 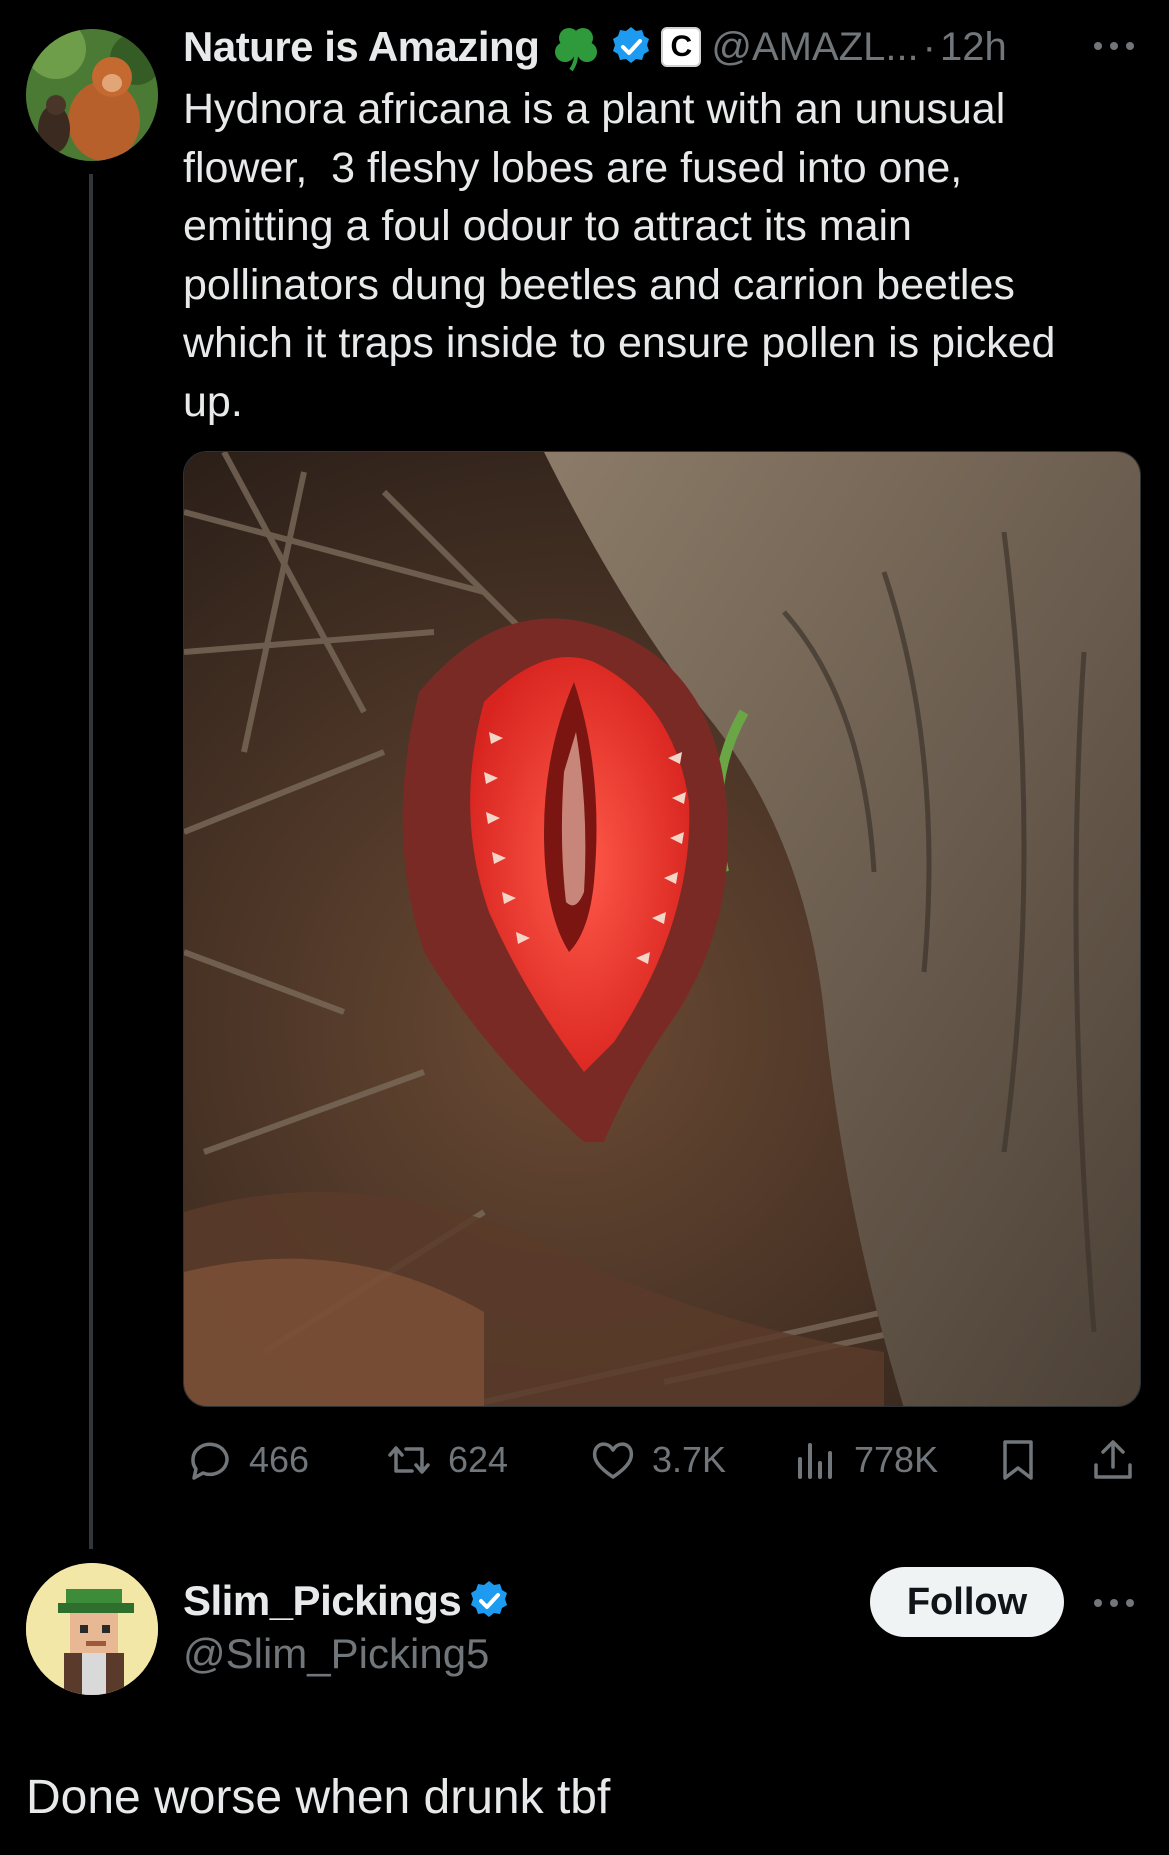 What do you see at coordinates (210, 1461) in the screenshot?
I see `reply-icon` at bounding box center [210, 1461].